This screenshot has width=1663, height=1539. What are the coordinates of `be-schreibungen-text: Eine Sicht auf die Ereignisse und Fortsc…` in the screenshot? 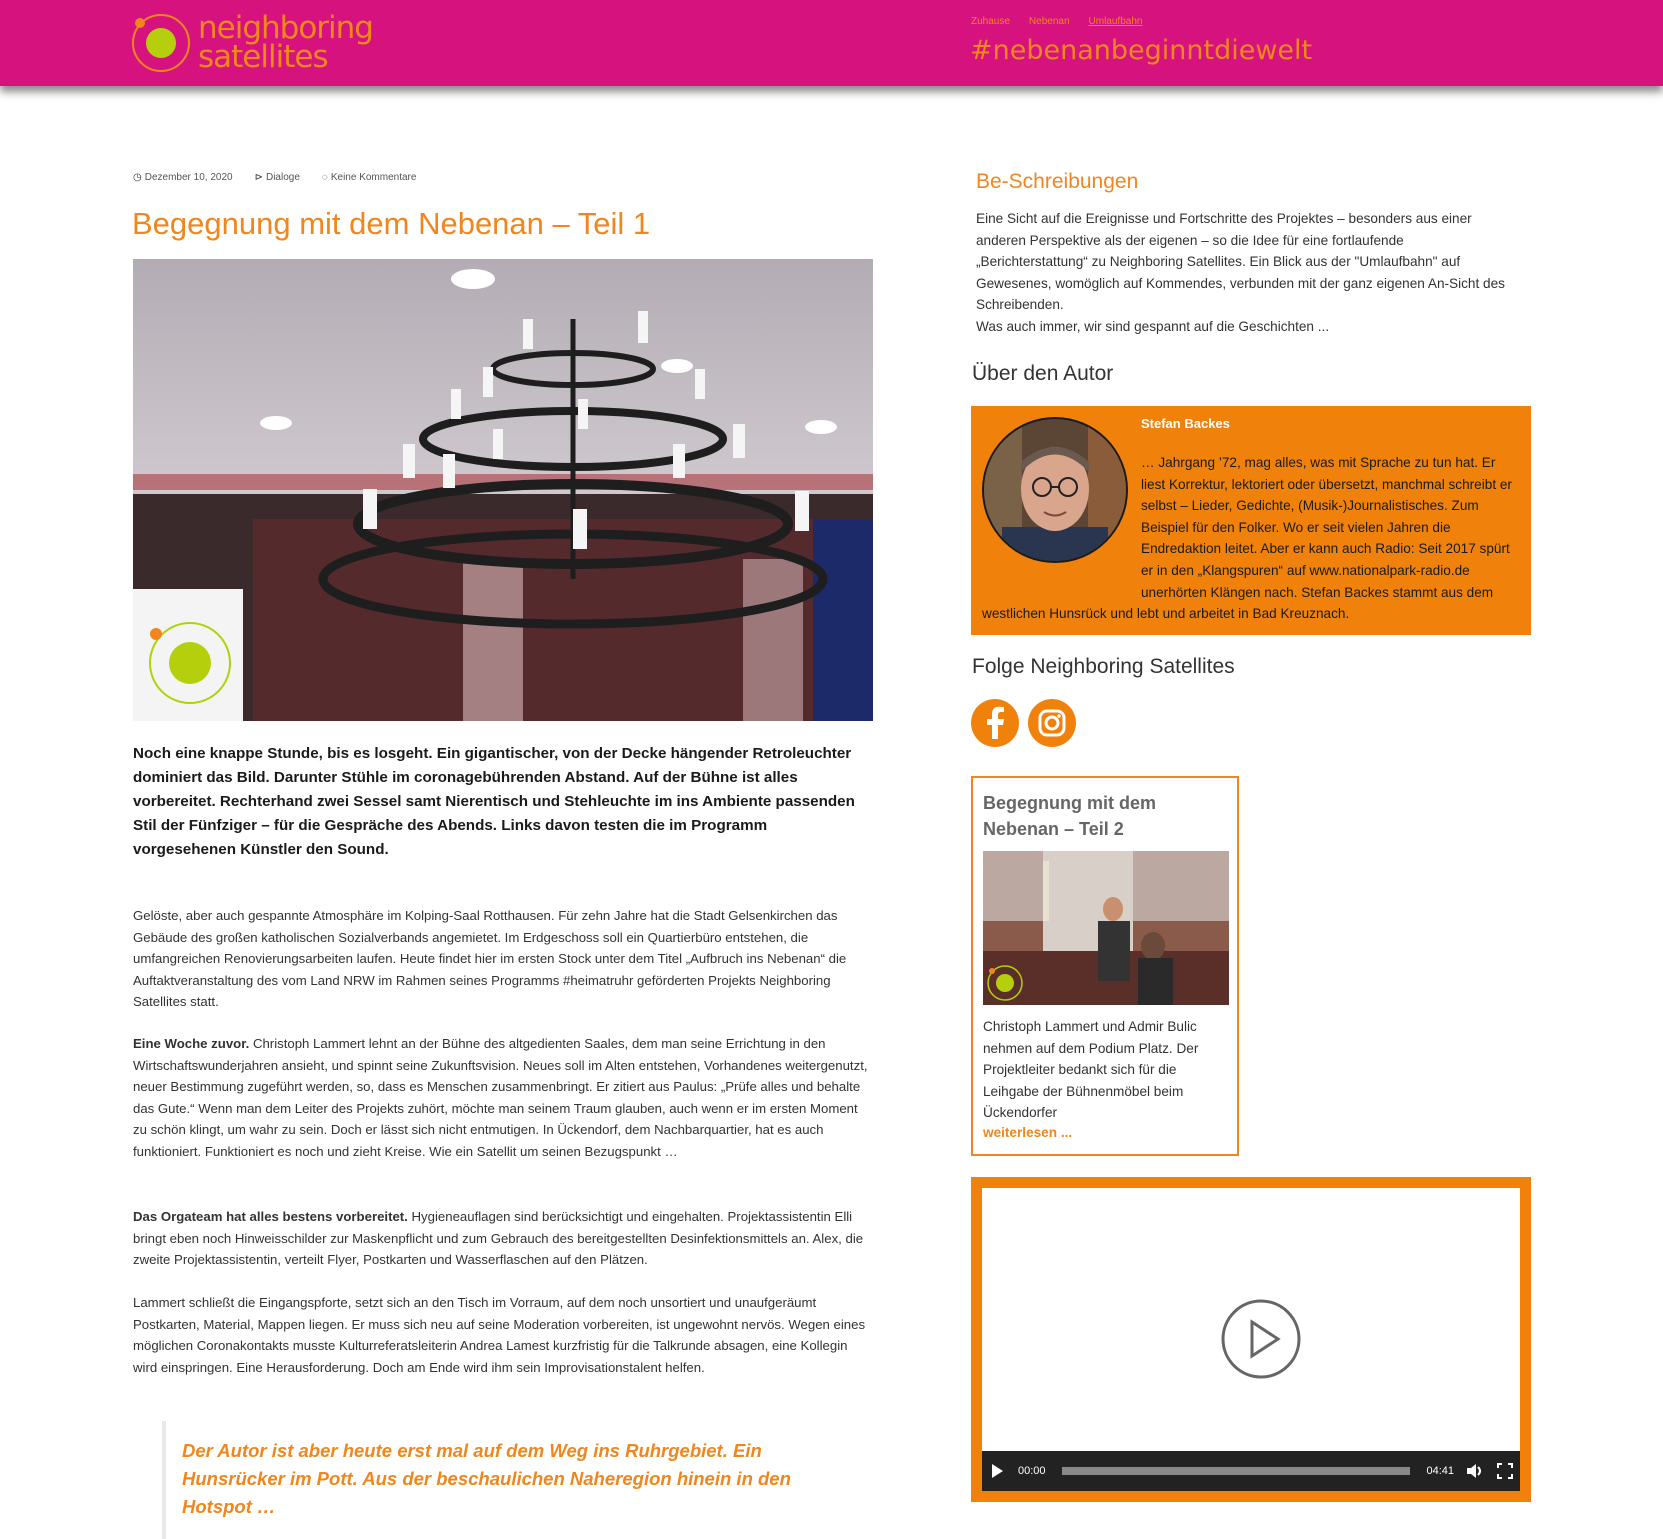 It's located at (1240, 272).